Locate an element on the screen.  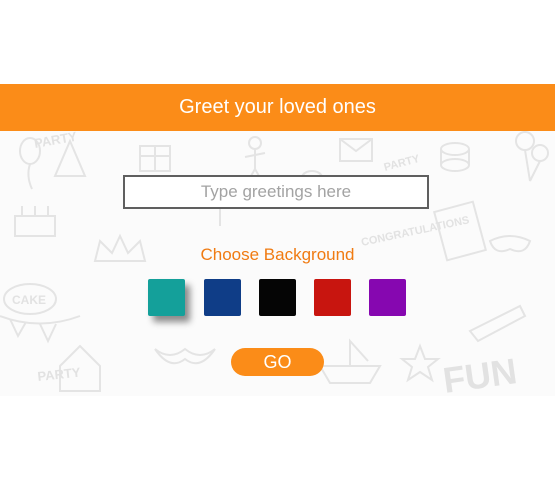
doodle-word-party-3: PARTY is located at coordinates (59, 374).